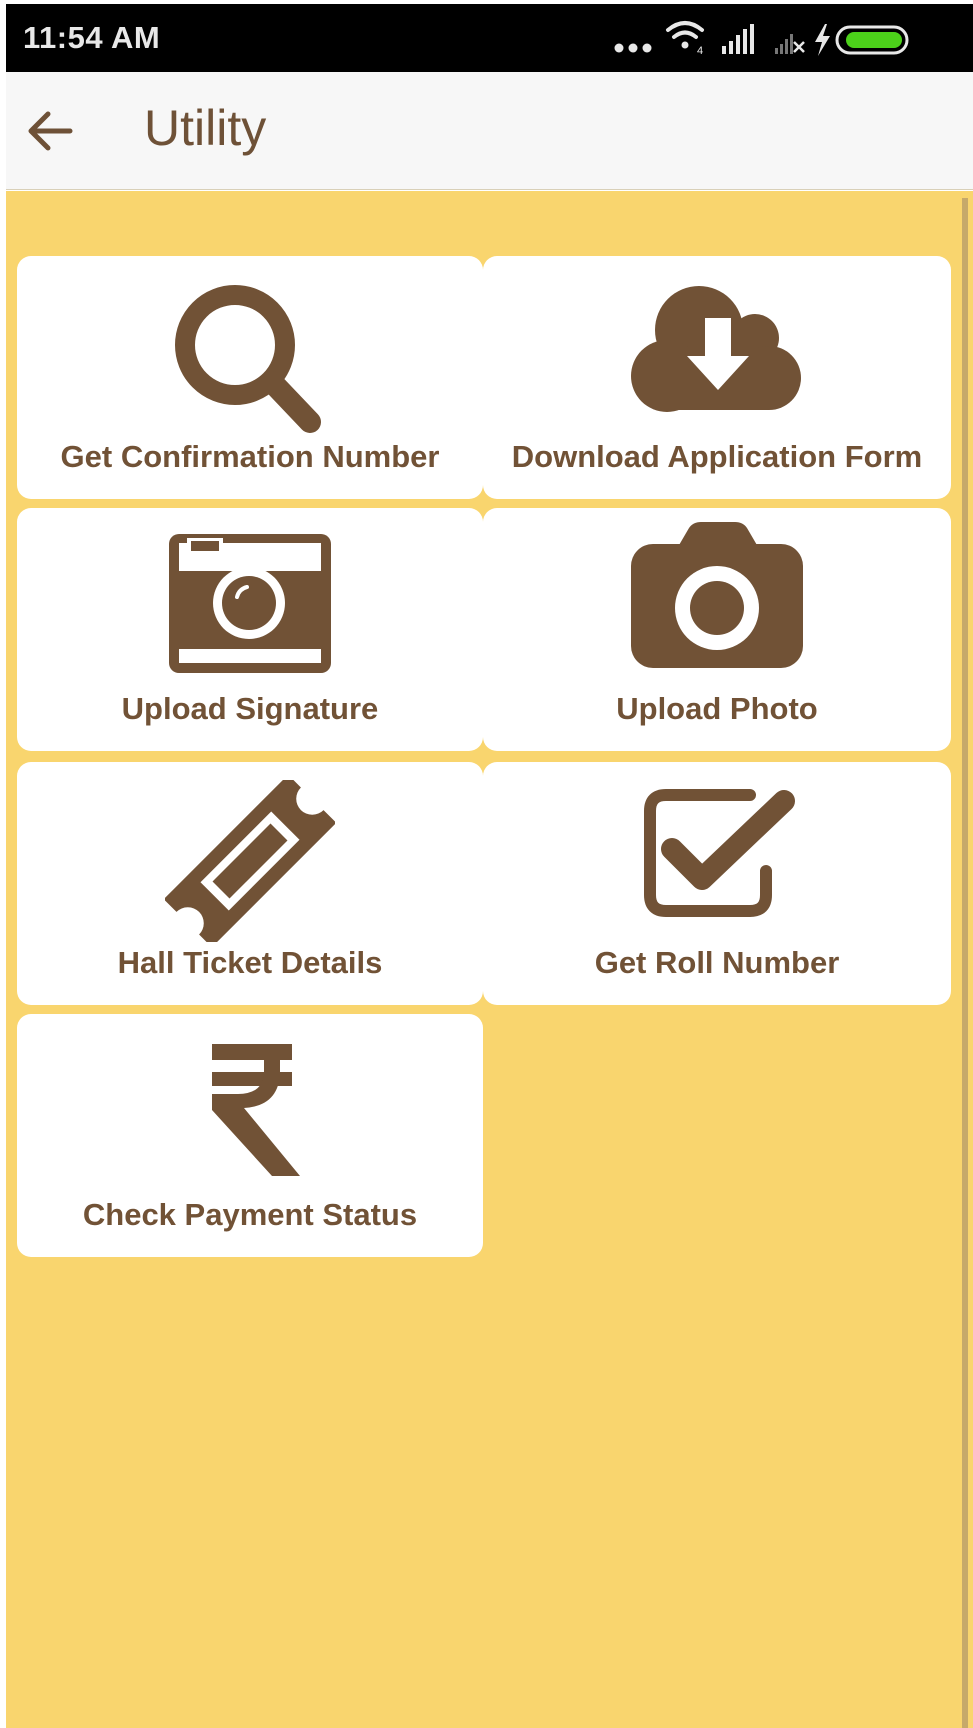 Image resolution: width=973 pixels, height=1728 pixels. I want to click on no-signal-icon, so click(790, 44).